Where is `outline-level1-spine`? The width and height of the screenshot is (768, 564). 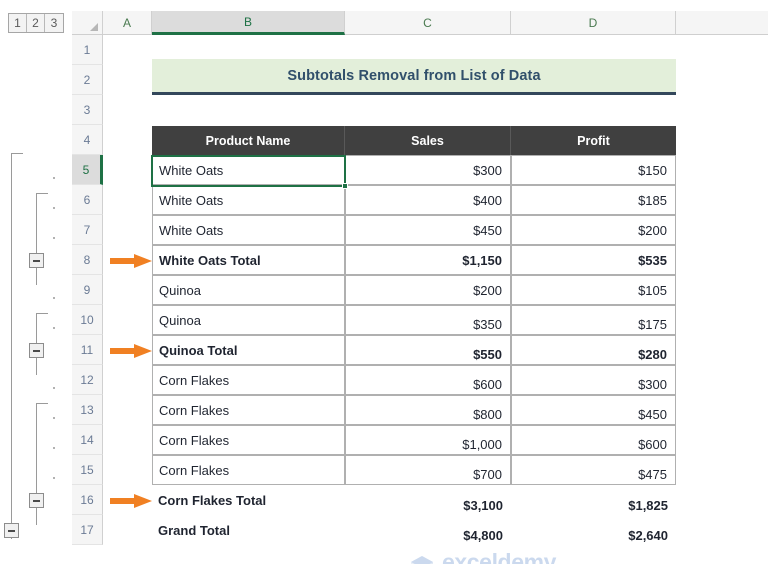
outline-level1-spine is located at coordinates (11, 346).